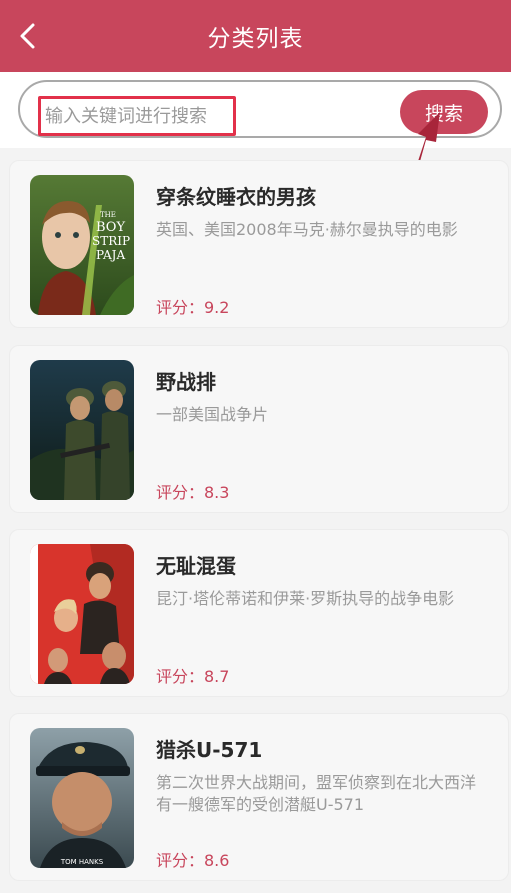 This screenshot has width=511, height=893. Describe the element at coordinates (193, 492) in the screenshot. I see `movie-score: 评分：8.3` at that location.